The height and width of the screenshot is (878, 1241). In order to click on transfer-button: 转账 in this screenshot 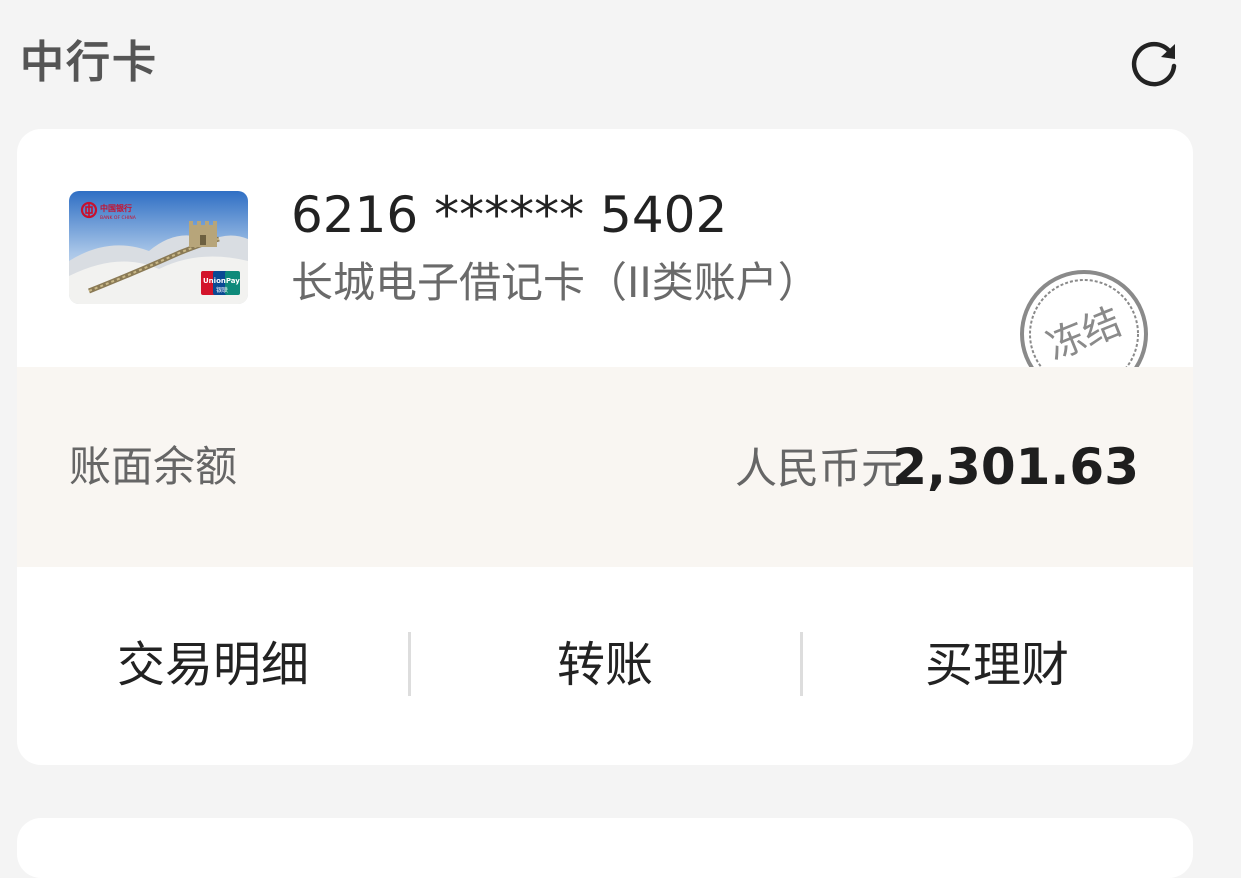, I will do `click(605, 665)`.